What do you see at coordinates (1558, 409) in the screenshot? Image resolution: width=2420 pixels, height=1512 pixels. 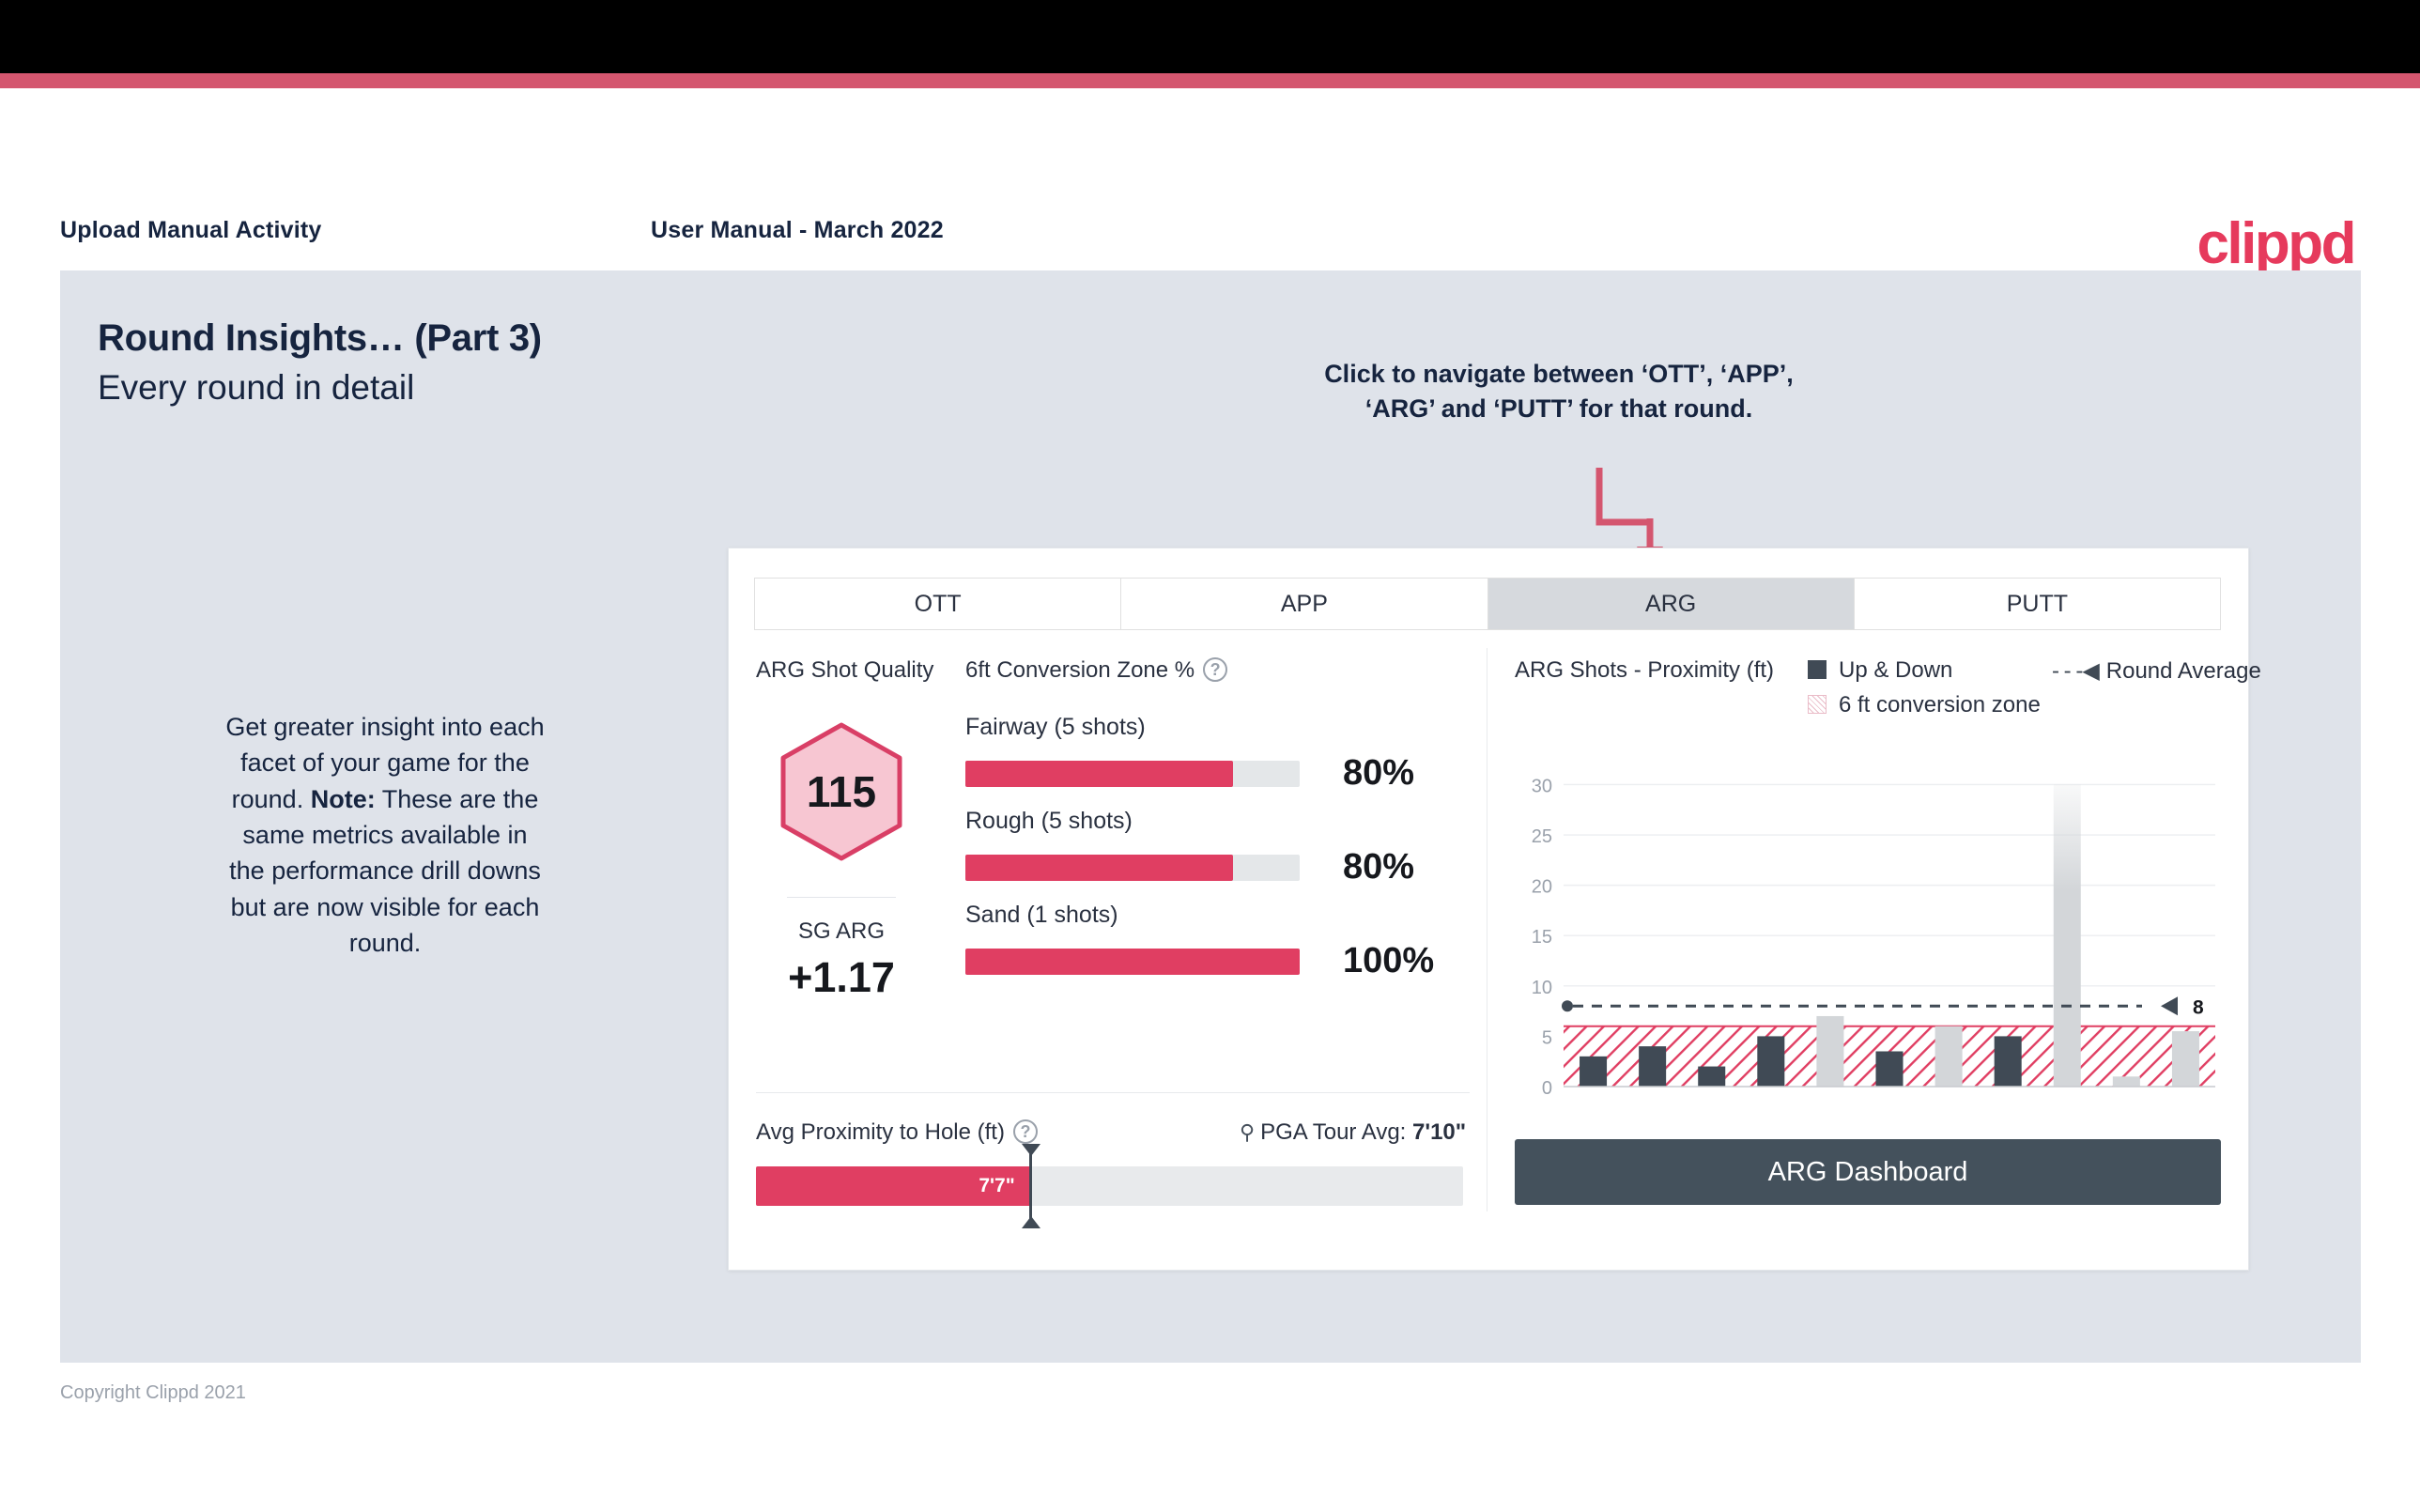 I see `callout-line-2: ‘ARG’ and ‘PUTT’ for that round.` at bounding box center [1558, 409].